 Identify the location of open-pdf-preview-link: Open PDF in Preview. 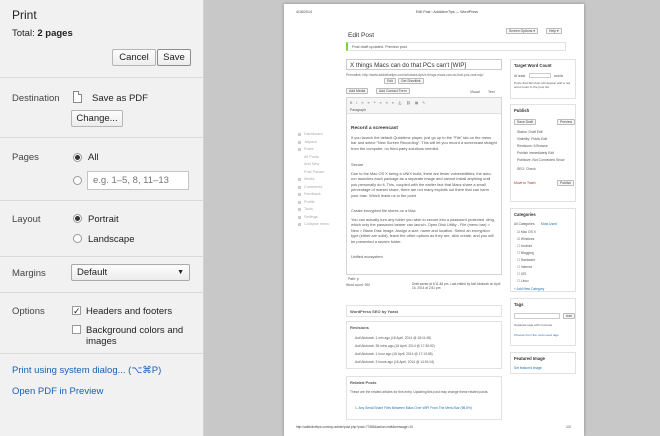
(57, 391).